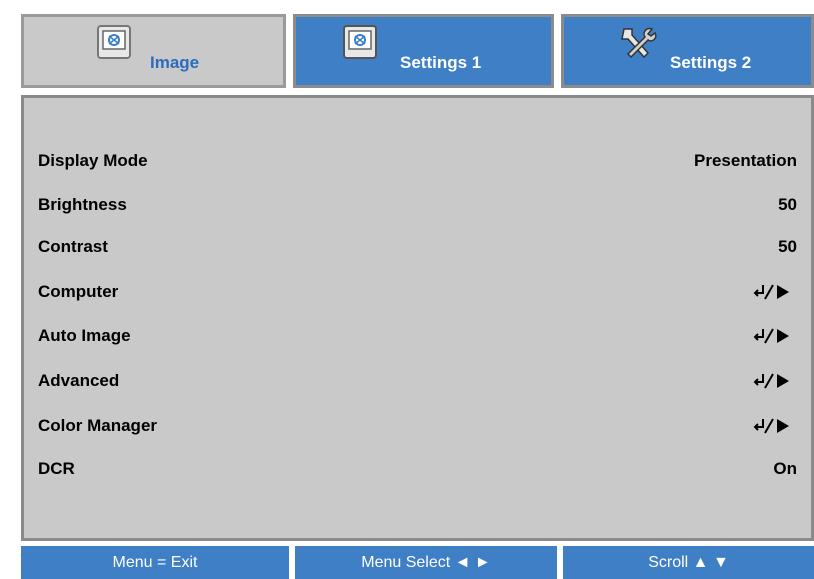 The image size is (814, 579). What do you see at coordinates (417, 381) in the screenshot?
I see `menu-item-advanced: Advanced` at bounding box center [417, 381].